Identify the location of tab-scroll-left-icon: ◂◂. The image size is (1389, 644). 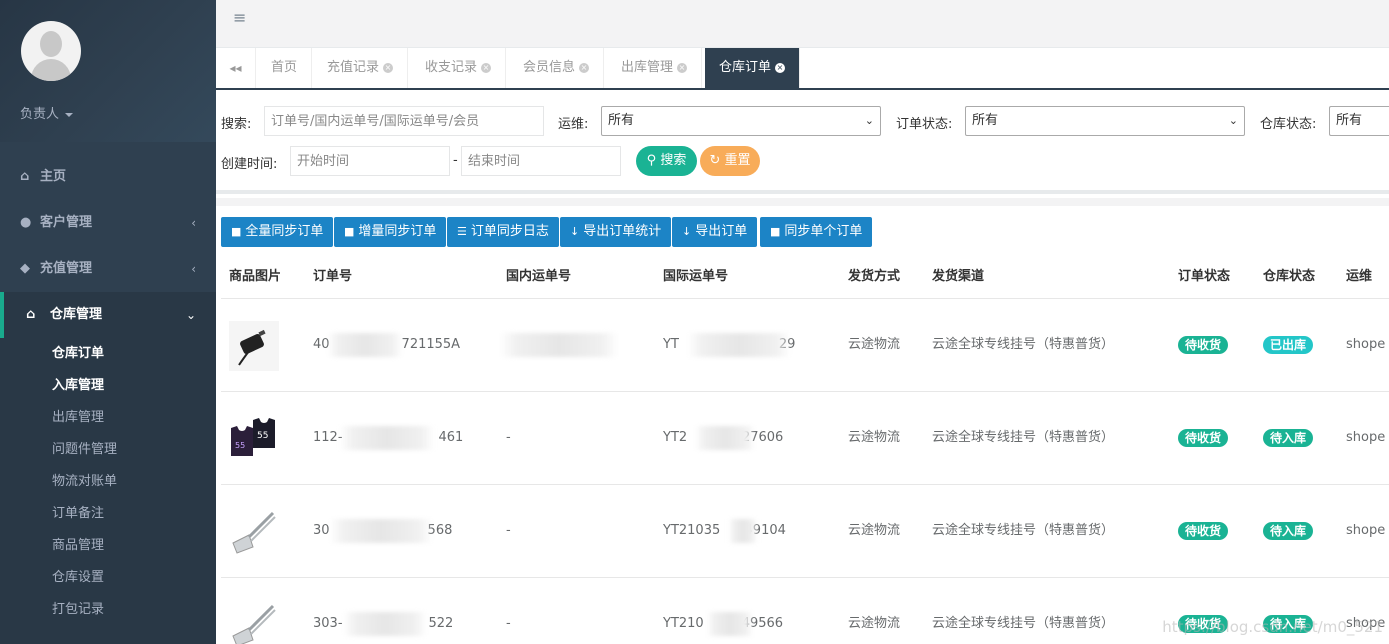
(236, 68).